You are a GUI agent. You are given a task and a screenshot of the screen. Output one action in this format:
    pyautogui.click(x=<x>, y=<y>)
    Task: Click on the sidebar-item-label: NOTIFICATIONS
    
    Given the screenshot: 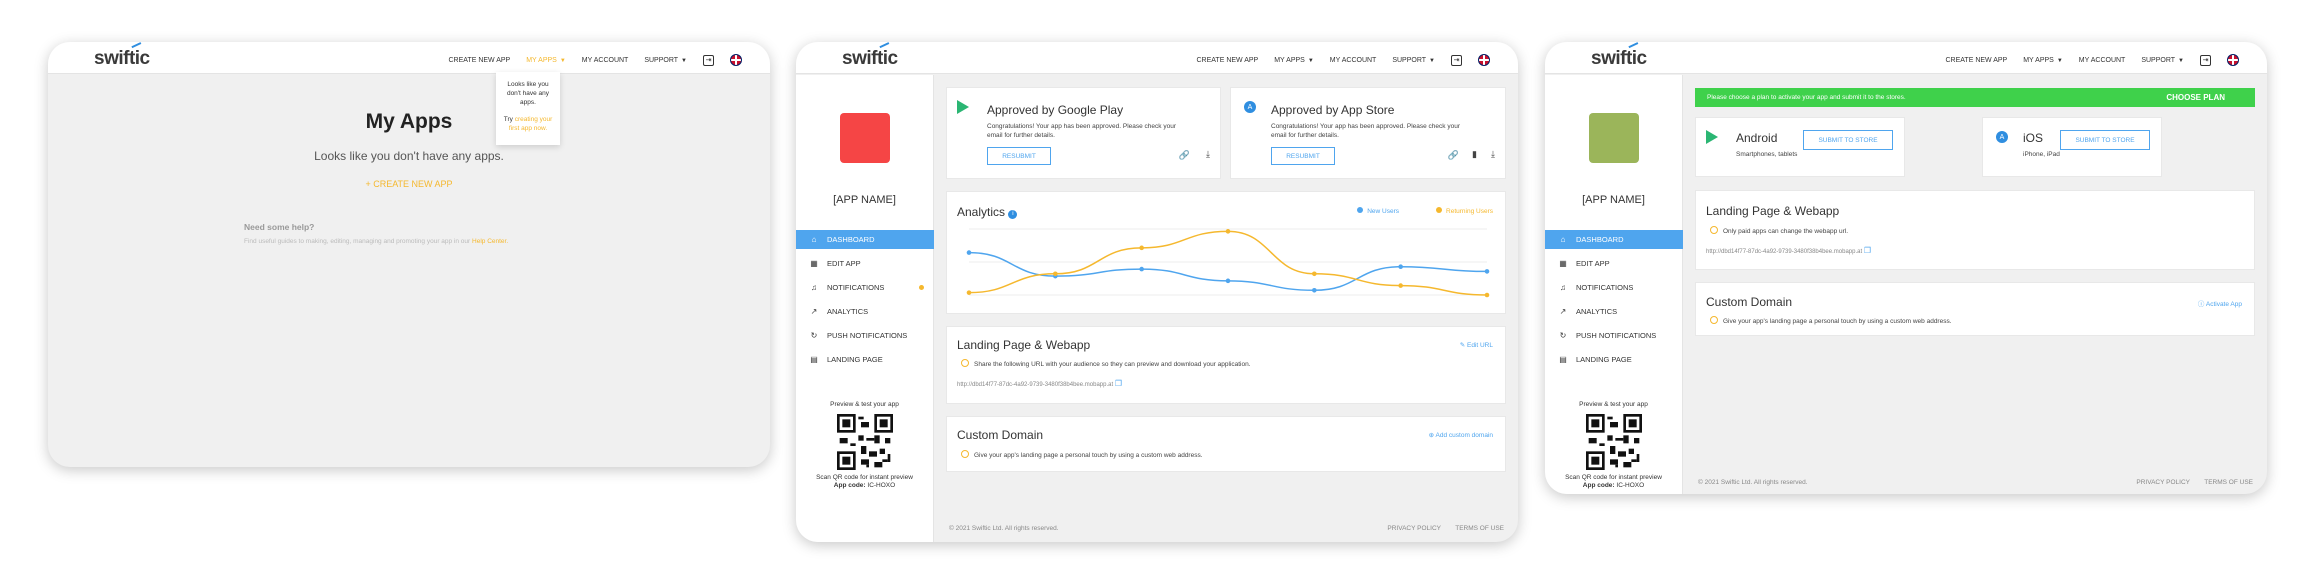 What is the action you would take?
    pyautogui.click(x=1605, y=287)
    